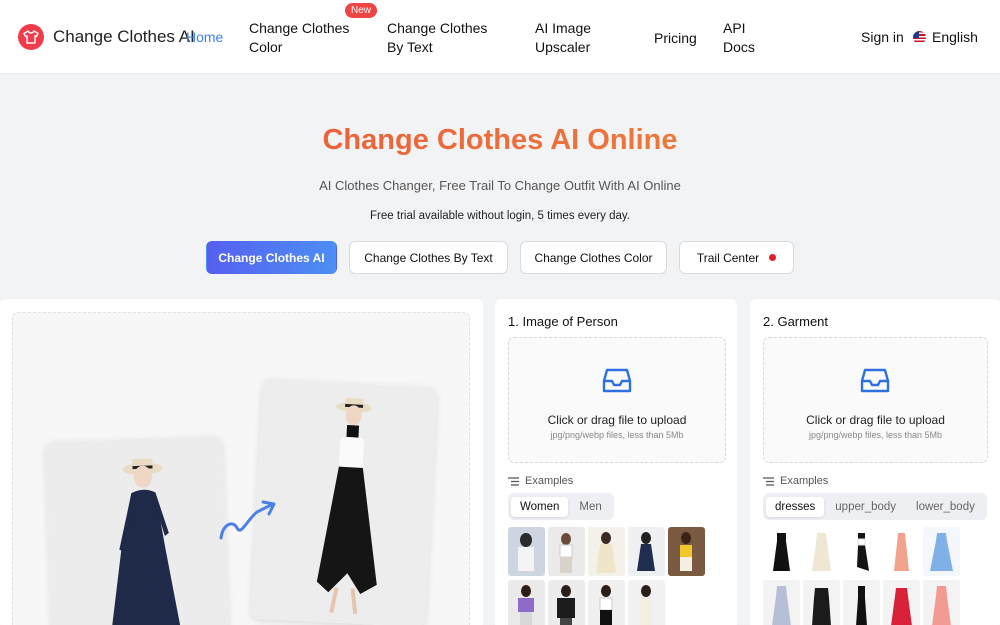 The height and width of the screenshot is (625, 1000). I want to click on tab-label: Change Clothes By Text, so click(428, 257).